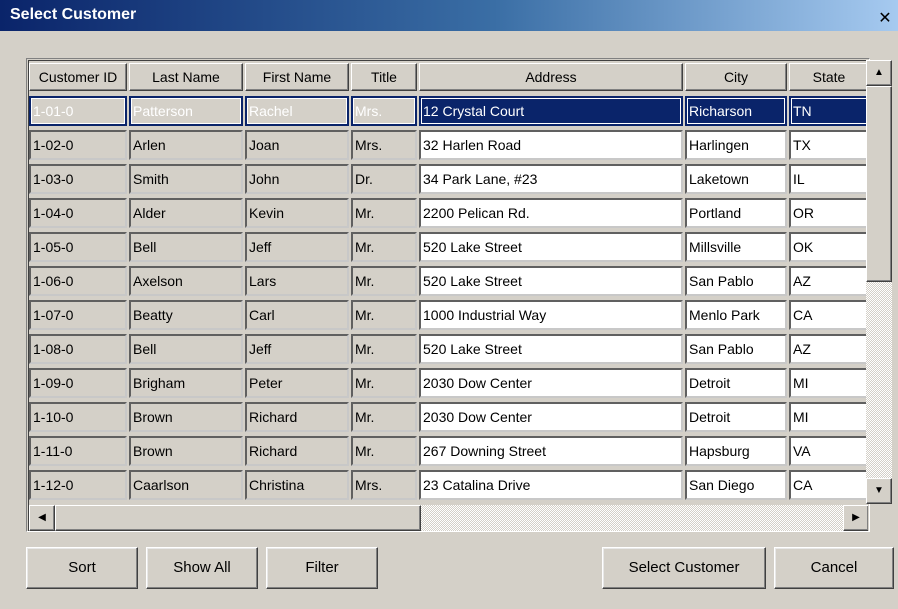 This screenshot has height=609, width=898. What do you see at coordinates (828, 145) in the screenshot?
I see `cell-state: TX` at bounding box center [828, 145].